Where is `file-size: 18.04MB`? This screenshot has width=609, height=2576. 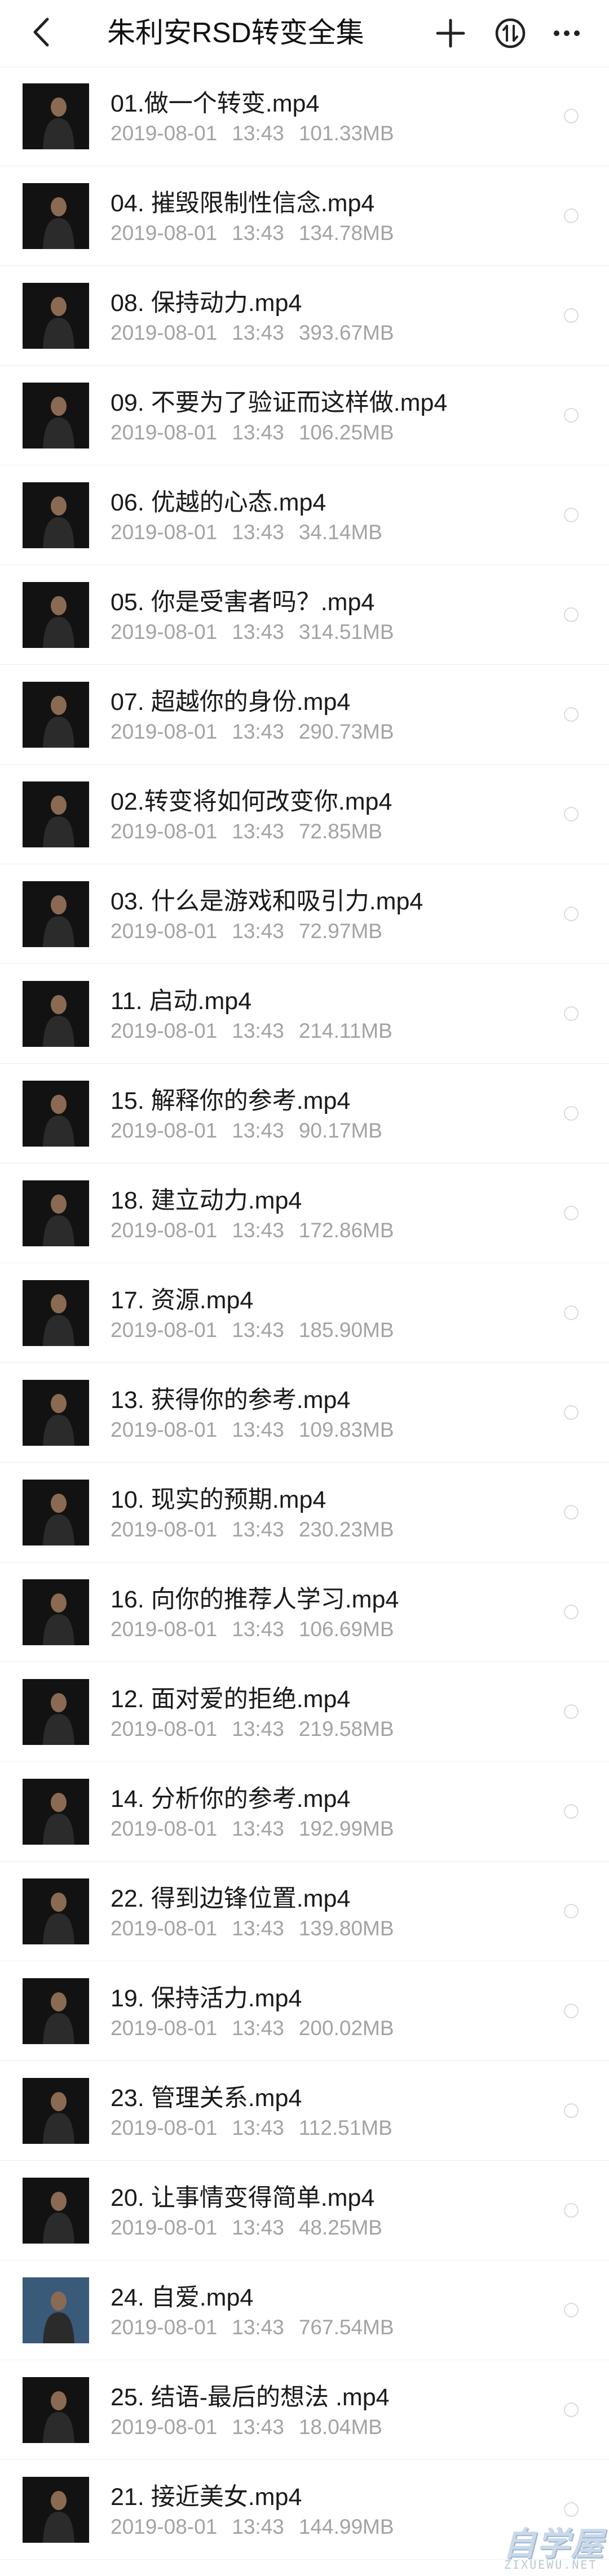 file-size: 18.04MB is located at coordinates (340, 2427).